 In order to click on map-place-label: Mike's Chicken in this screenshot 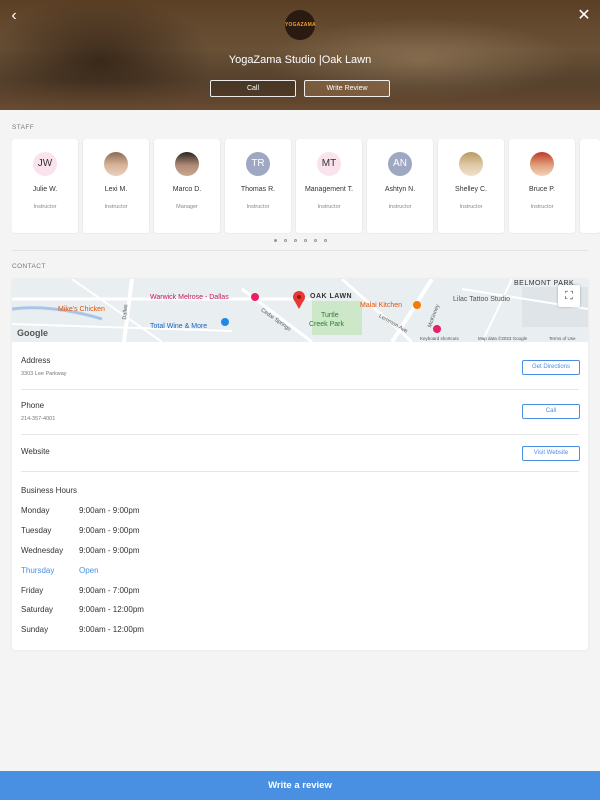, I will do `click(81, 309)`.